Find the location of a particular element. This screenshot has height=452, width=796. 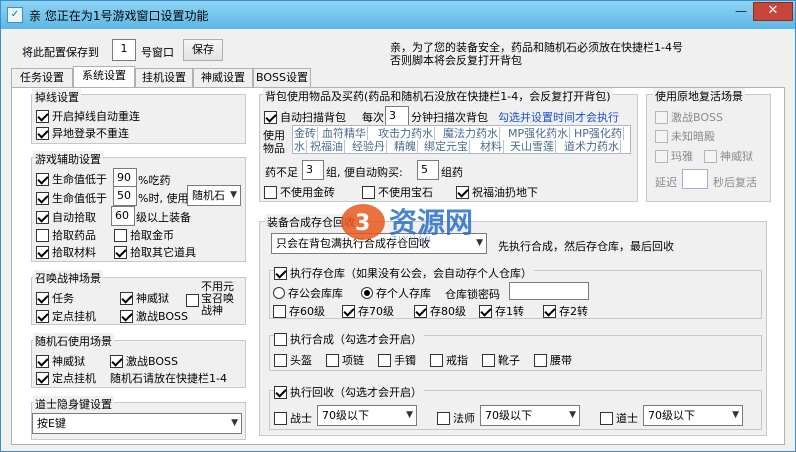

tab-task: 任务设置 is located at coordinates (42, 78).